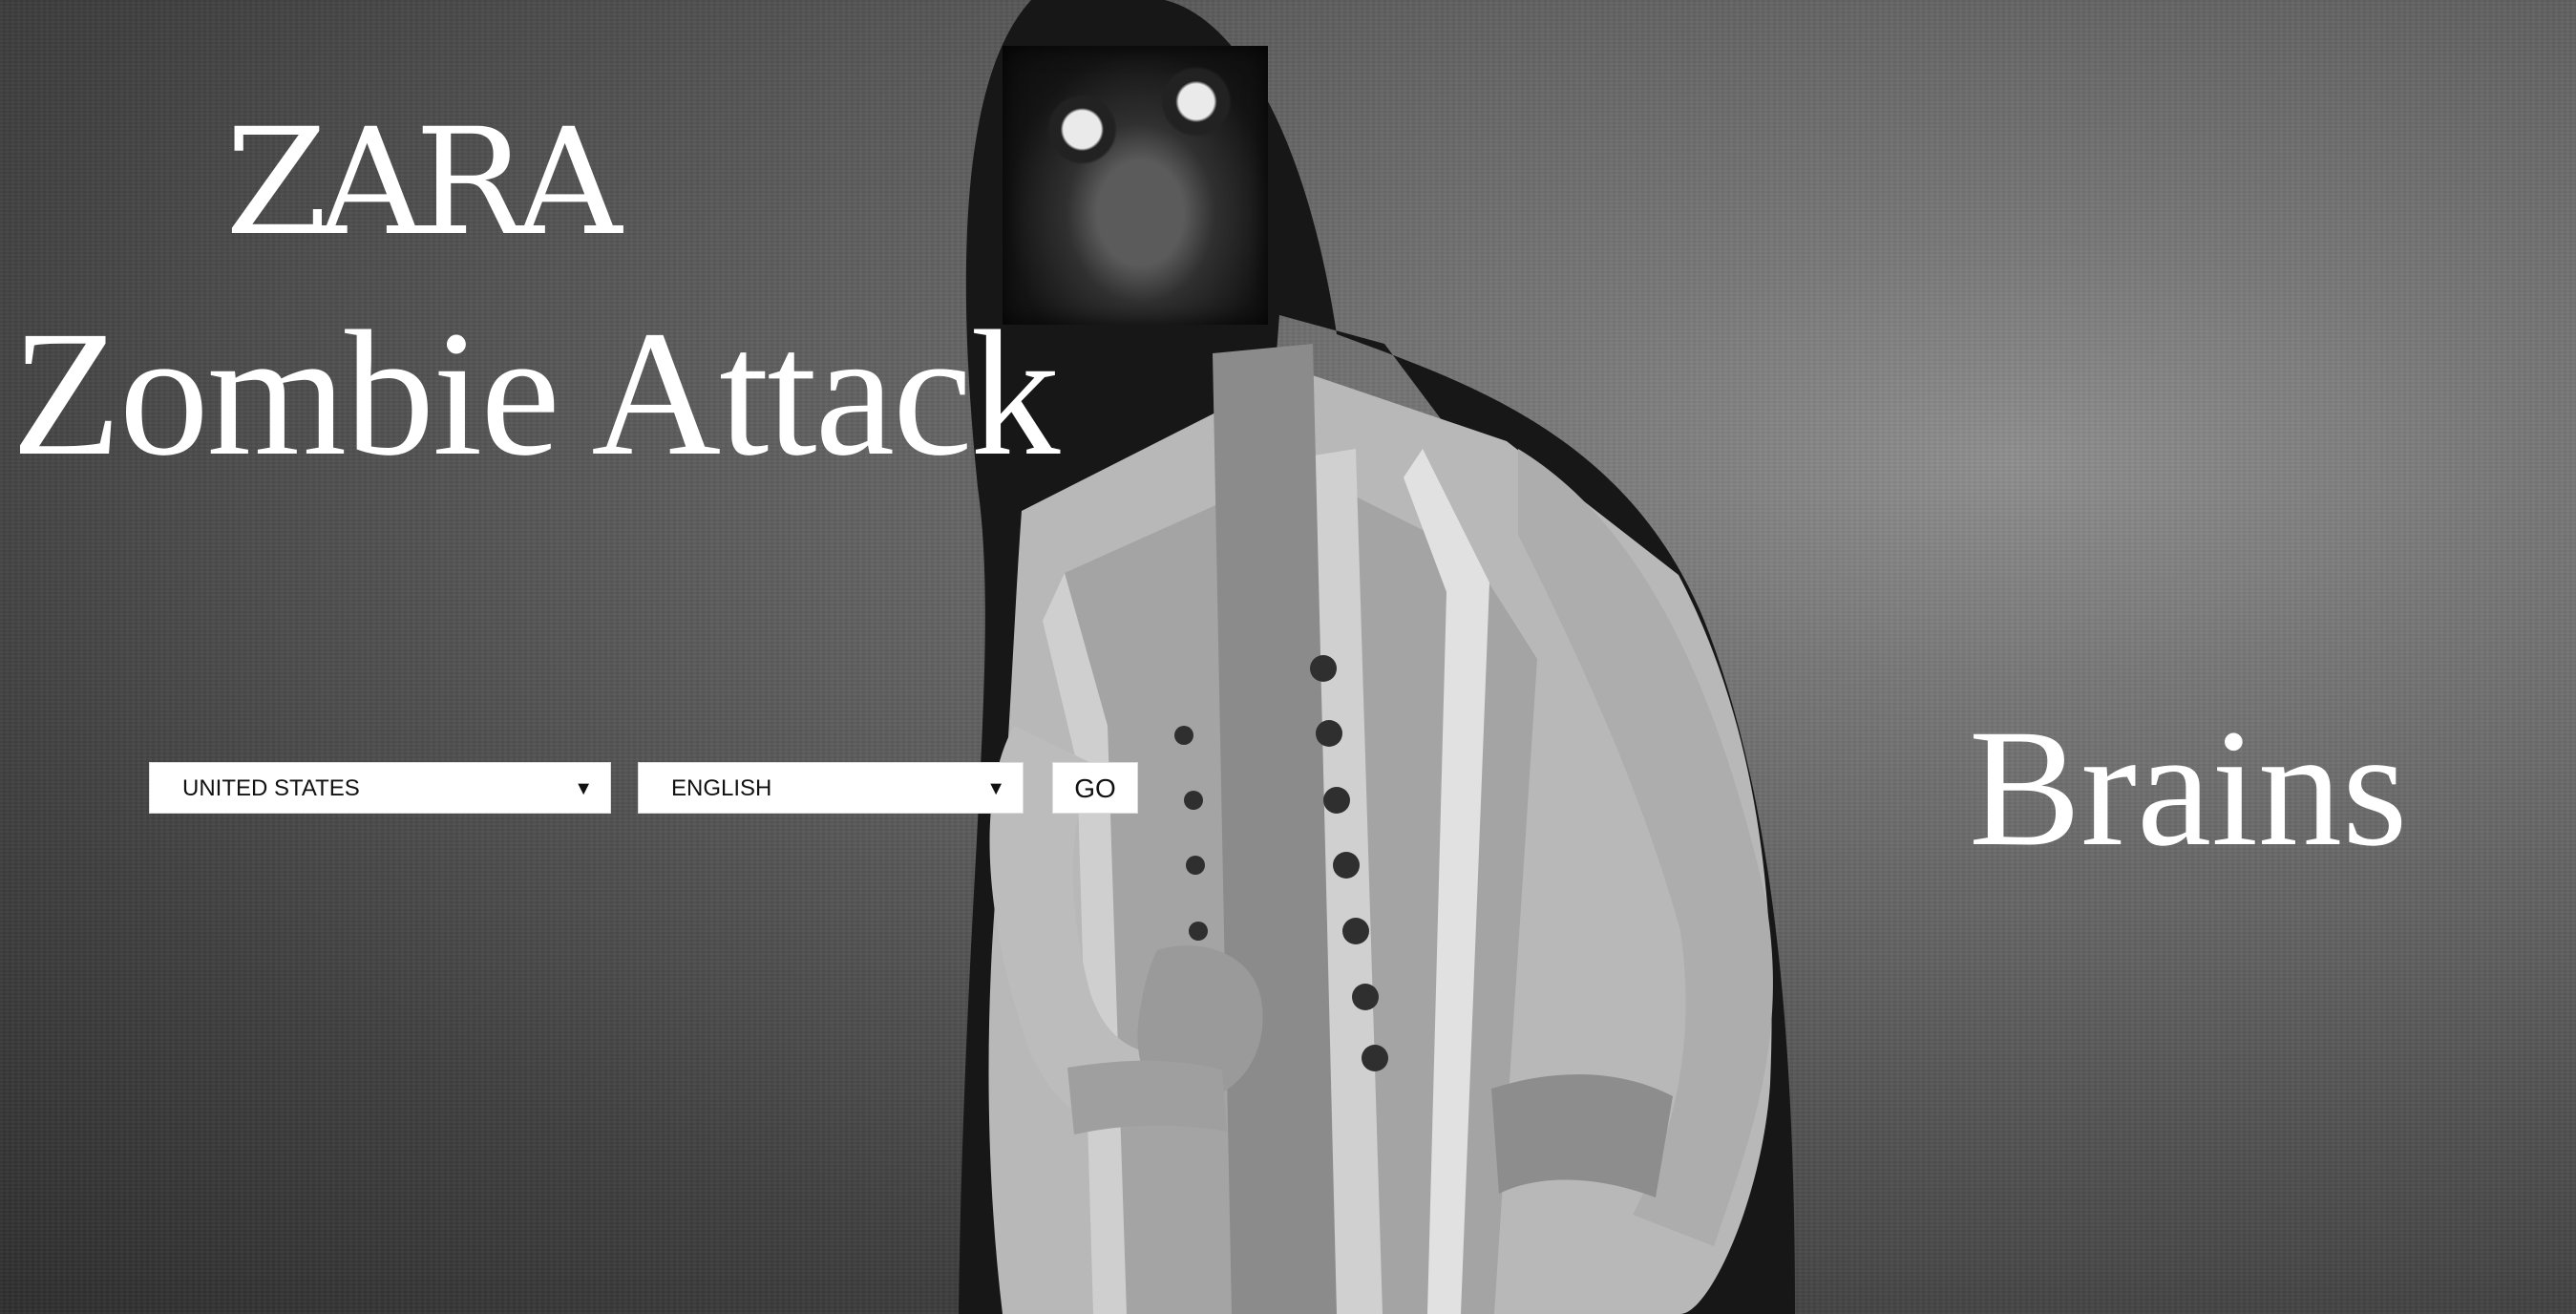 The width and height of the screenshot is (2576, 1314). What do you see at coordinates (721, 788) in the screenshot?
I see `language-value: ENGLISH` at bounding box center [721, 788].